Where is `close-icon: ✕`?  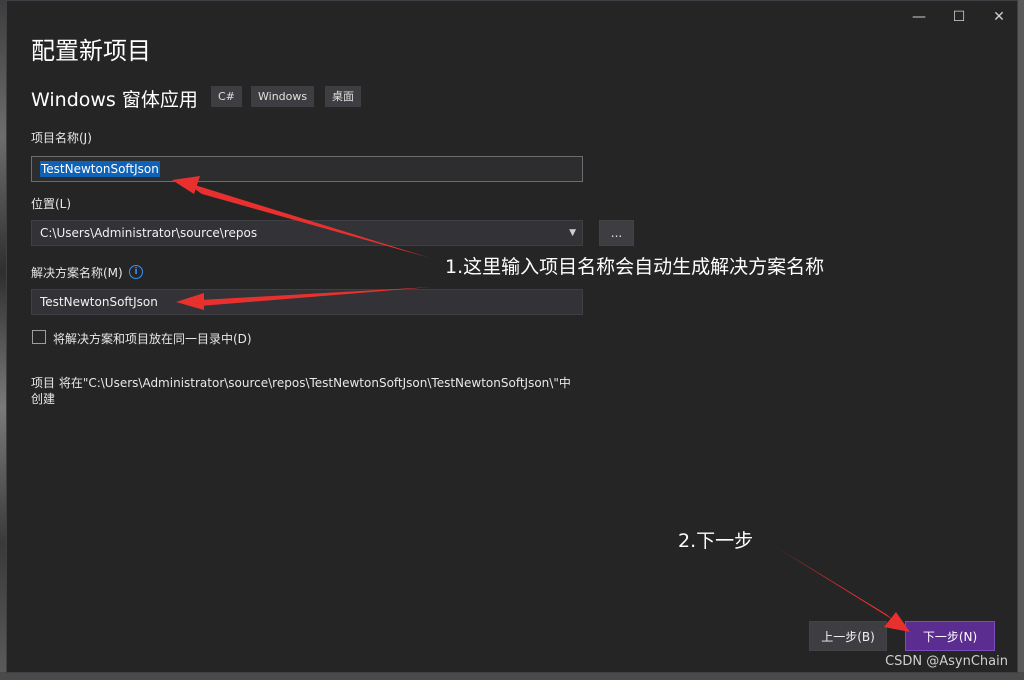 close-icon: ✕ is located at coordinates (999, 17).